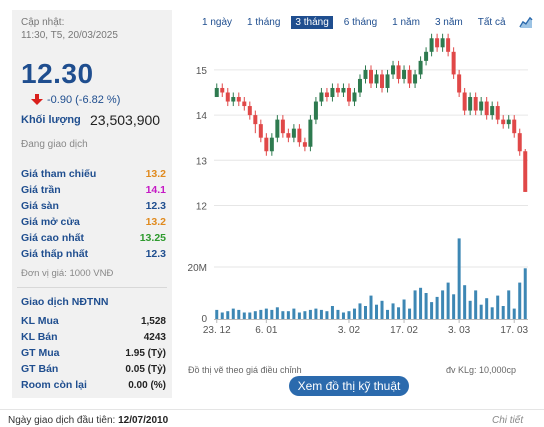 This screenshot has height=427, width=544. What do you see at coordinates (312, 22) in the screenshot?
I see `tab-3-months: 3 tháng` at bounding box center [312, 22].